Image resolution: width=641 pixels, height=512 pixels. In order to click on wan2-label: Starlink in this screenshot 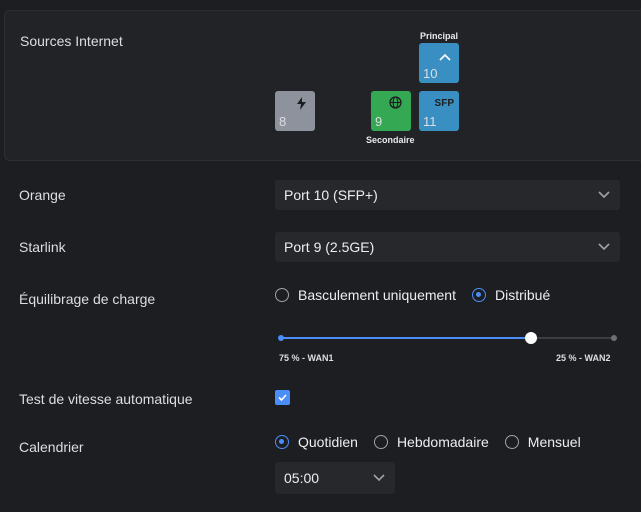, I will do `click(42, 247)`.